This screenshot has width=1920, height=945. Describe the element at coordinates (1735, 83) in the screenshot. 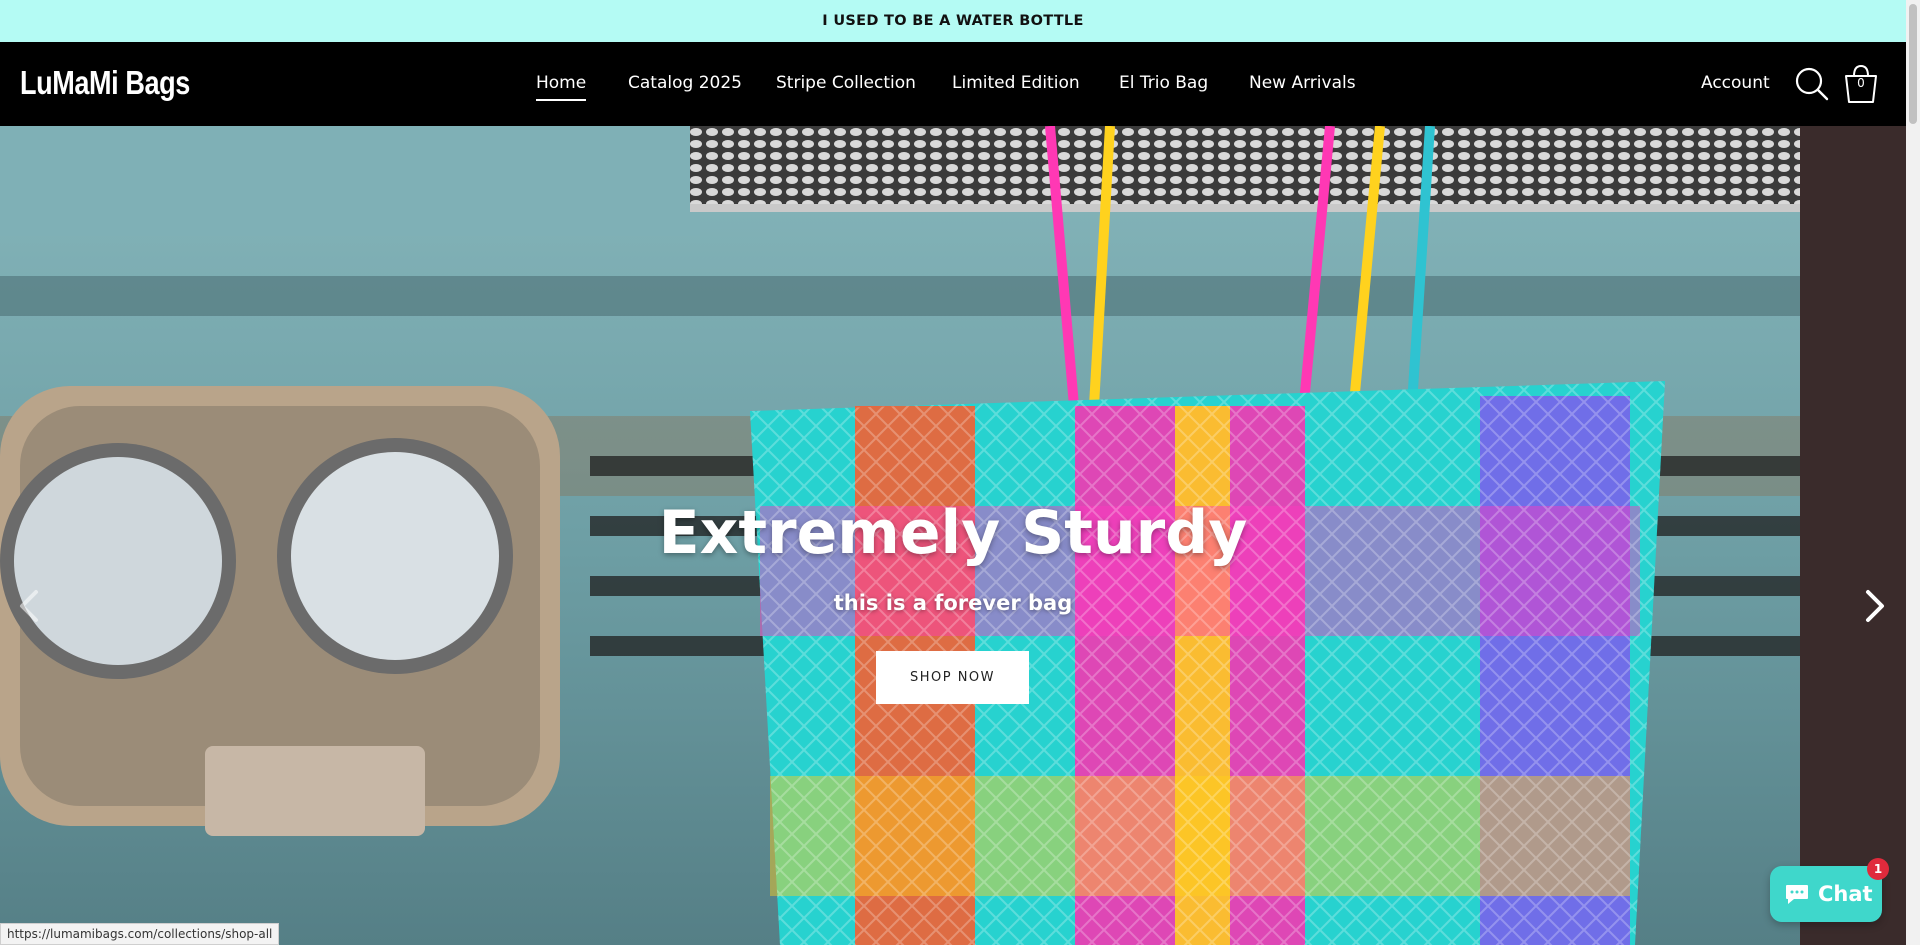

I see `account-link: Account` at that location.